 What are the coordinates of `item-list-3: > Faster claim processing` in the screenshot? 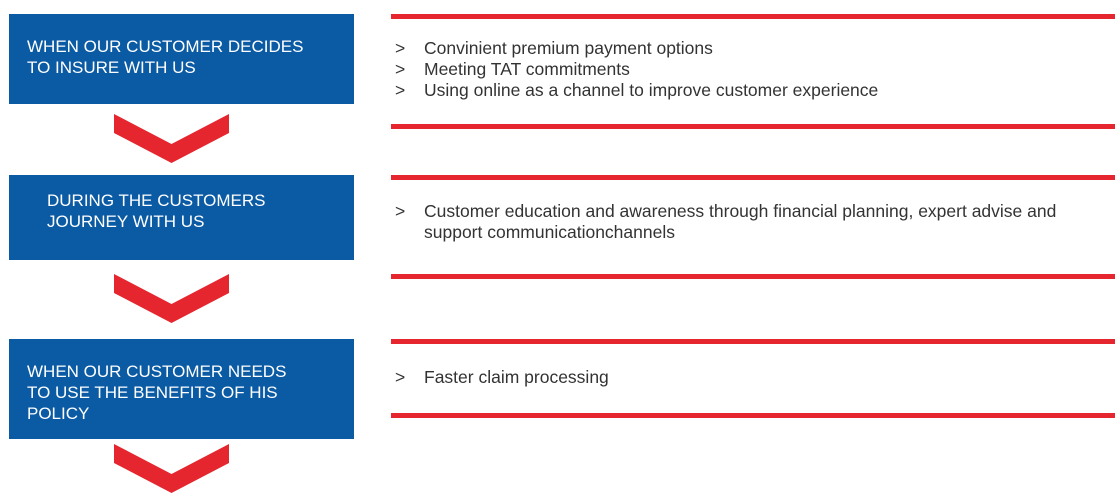 It's located at (502, 377).